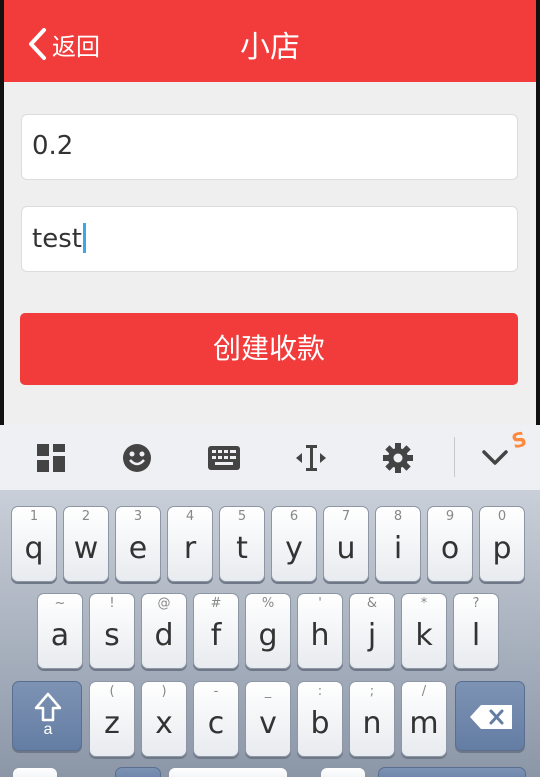  Describe the element at coordinates (53, 146) in the screenshot. I see `amount-value: 0.2` at that location.